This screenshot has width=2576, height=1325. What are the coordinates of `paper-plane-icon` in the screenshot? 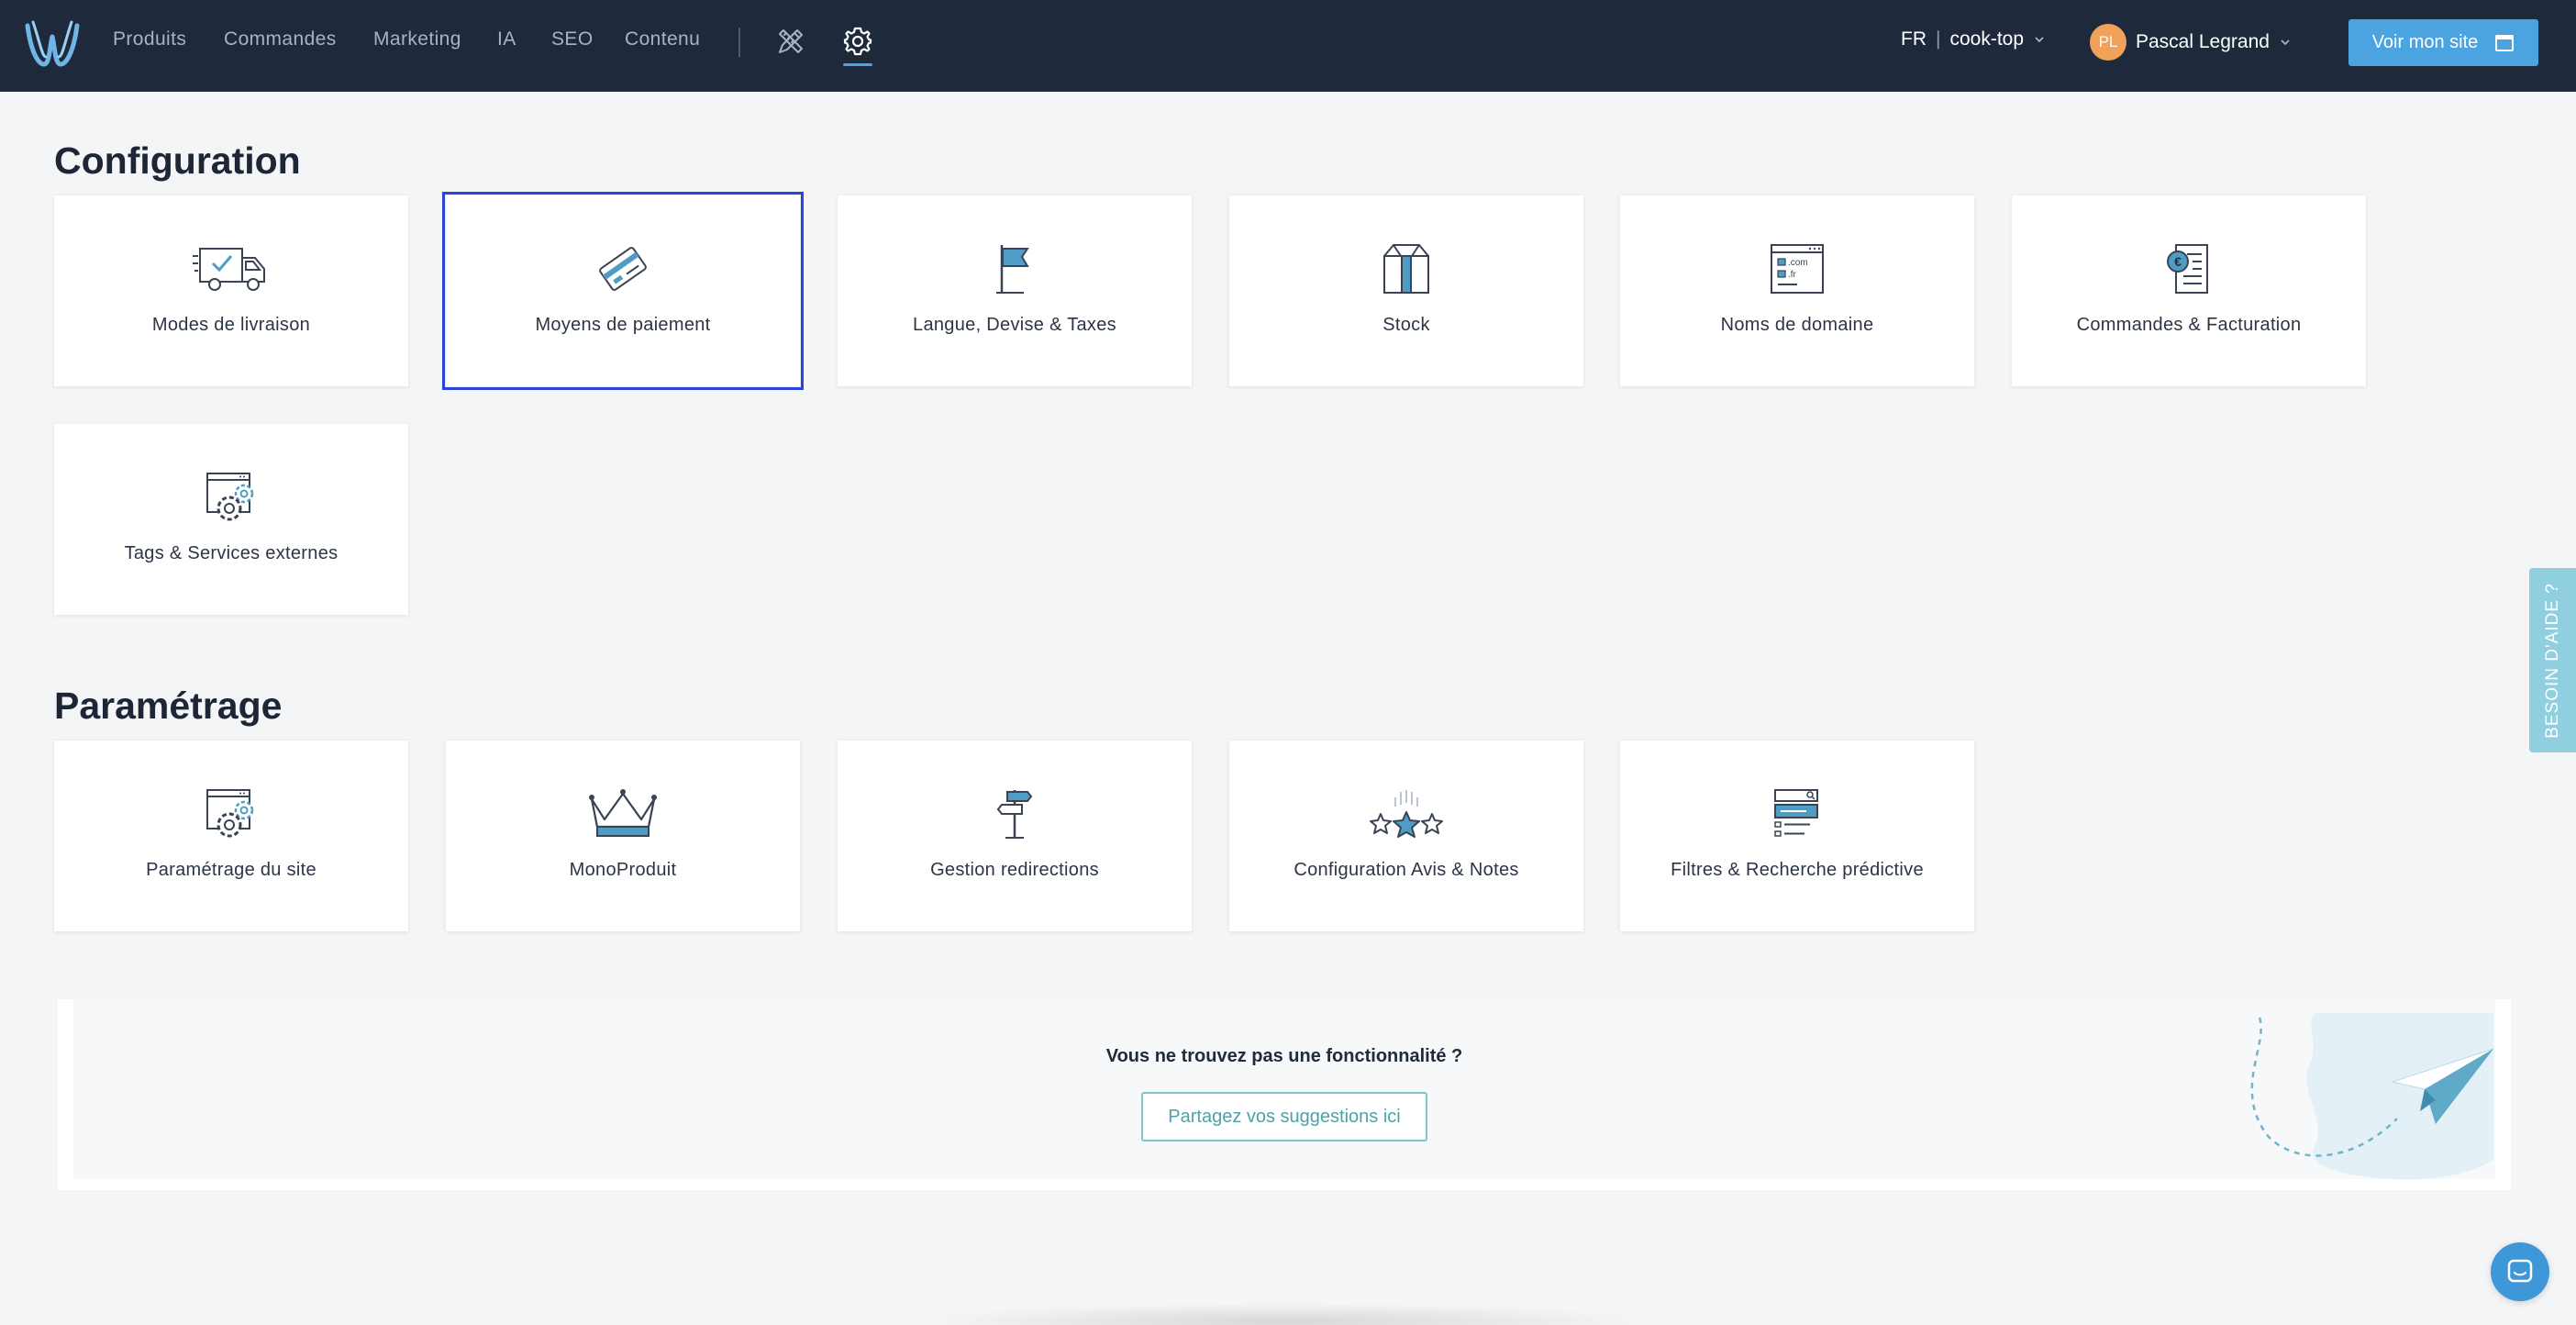 It's located at (2372, 1096).